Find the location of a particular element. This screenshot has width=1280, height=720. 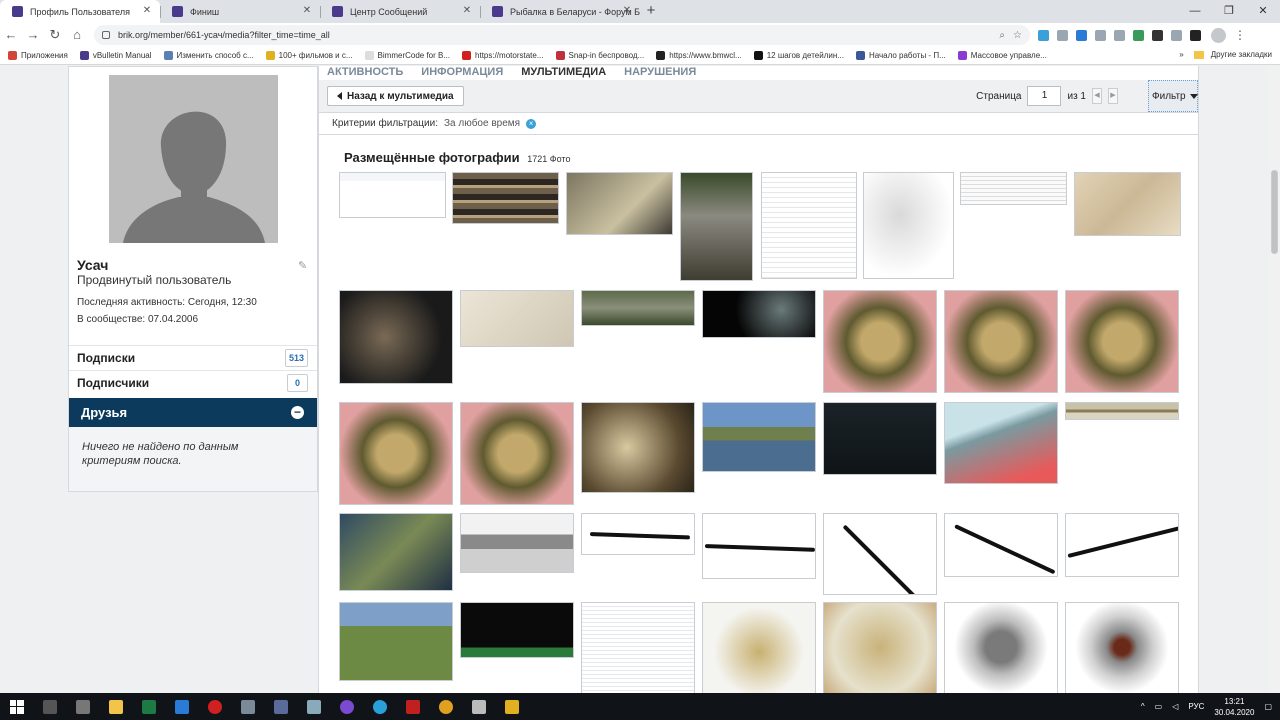

tab-profile: Профиль Пользователя ✕ is located at coordinates (80, 11).